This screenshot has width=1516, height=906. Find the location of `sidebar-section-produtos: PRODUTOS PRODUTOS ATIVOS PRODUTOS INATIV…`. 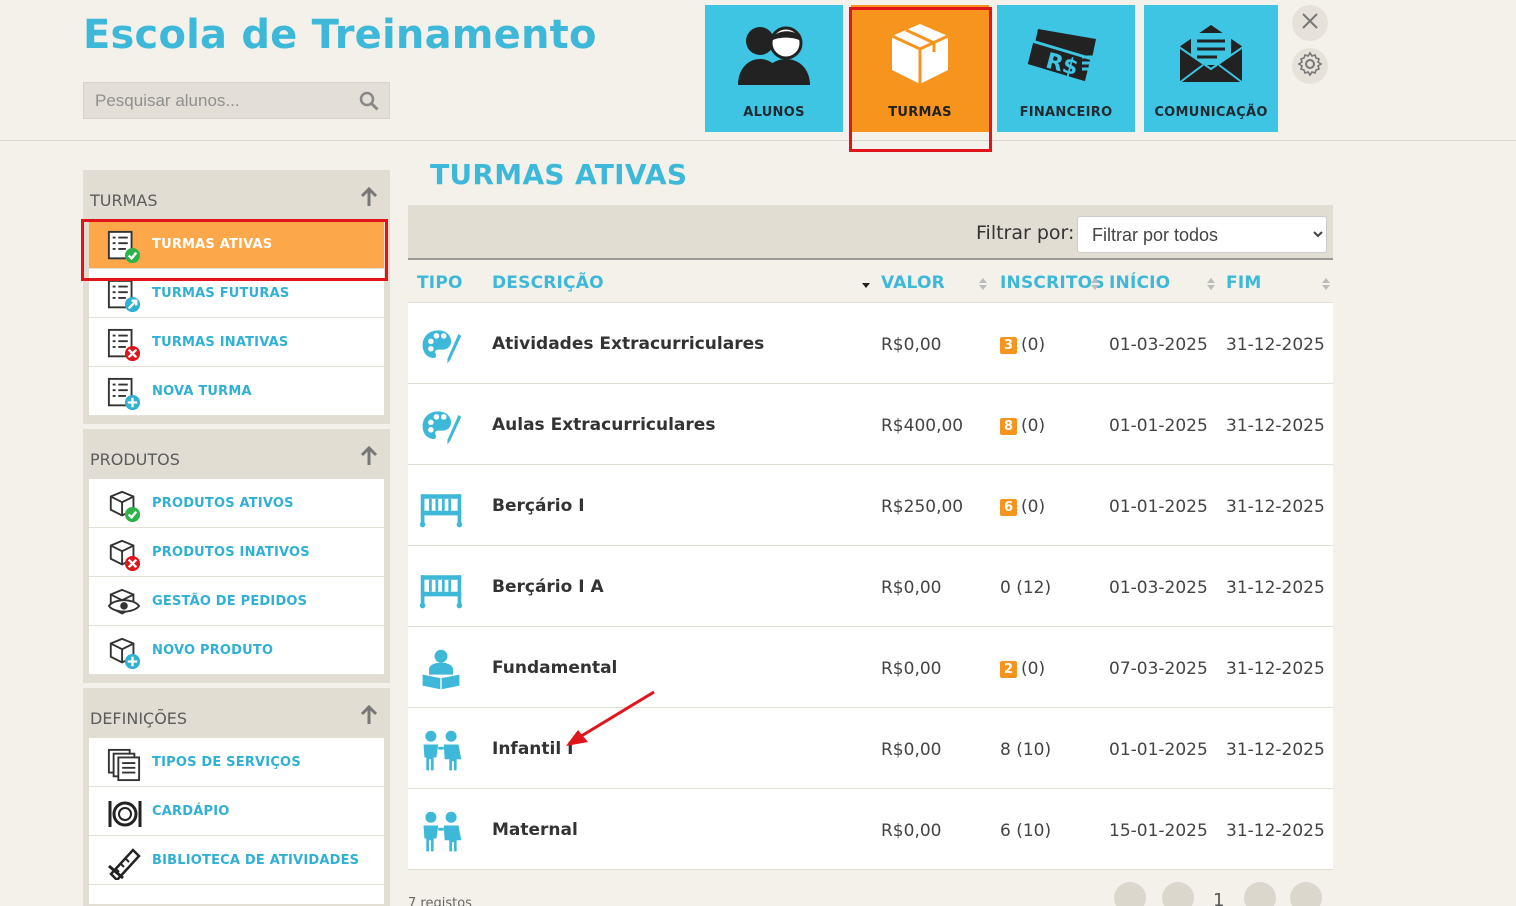

sidebar-section-produtos: PRODUTOS PRODUTOS ATIVOS PRODUTOS INATIV… is located at coordinates (236, 556).